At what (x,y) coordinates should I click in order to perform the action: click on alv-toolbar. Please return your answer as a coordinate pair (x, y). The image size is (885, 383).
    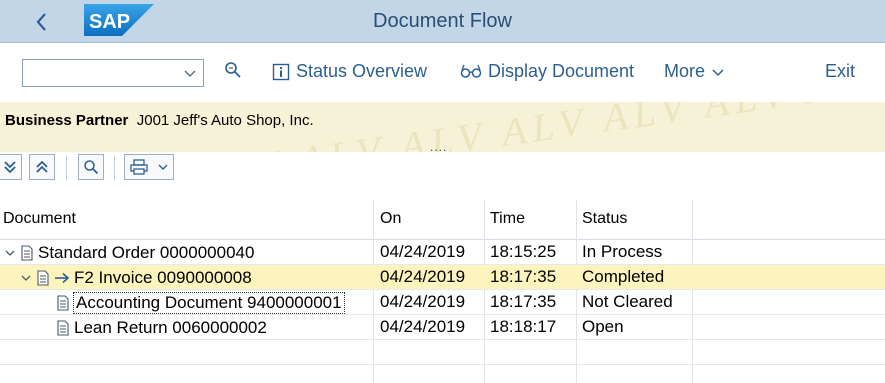
    Looking at the image, I should click on (442, 169).